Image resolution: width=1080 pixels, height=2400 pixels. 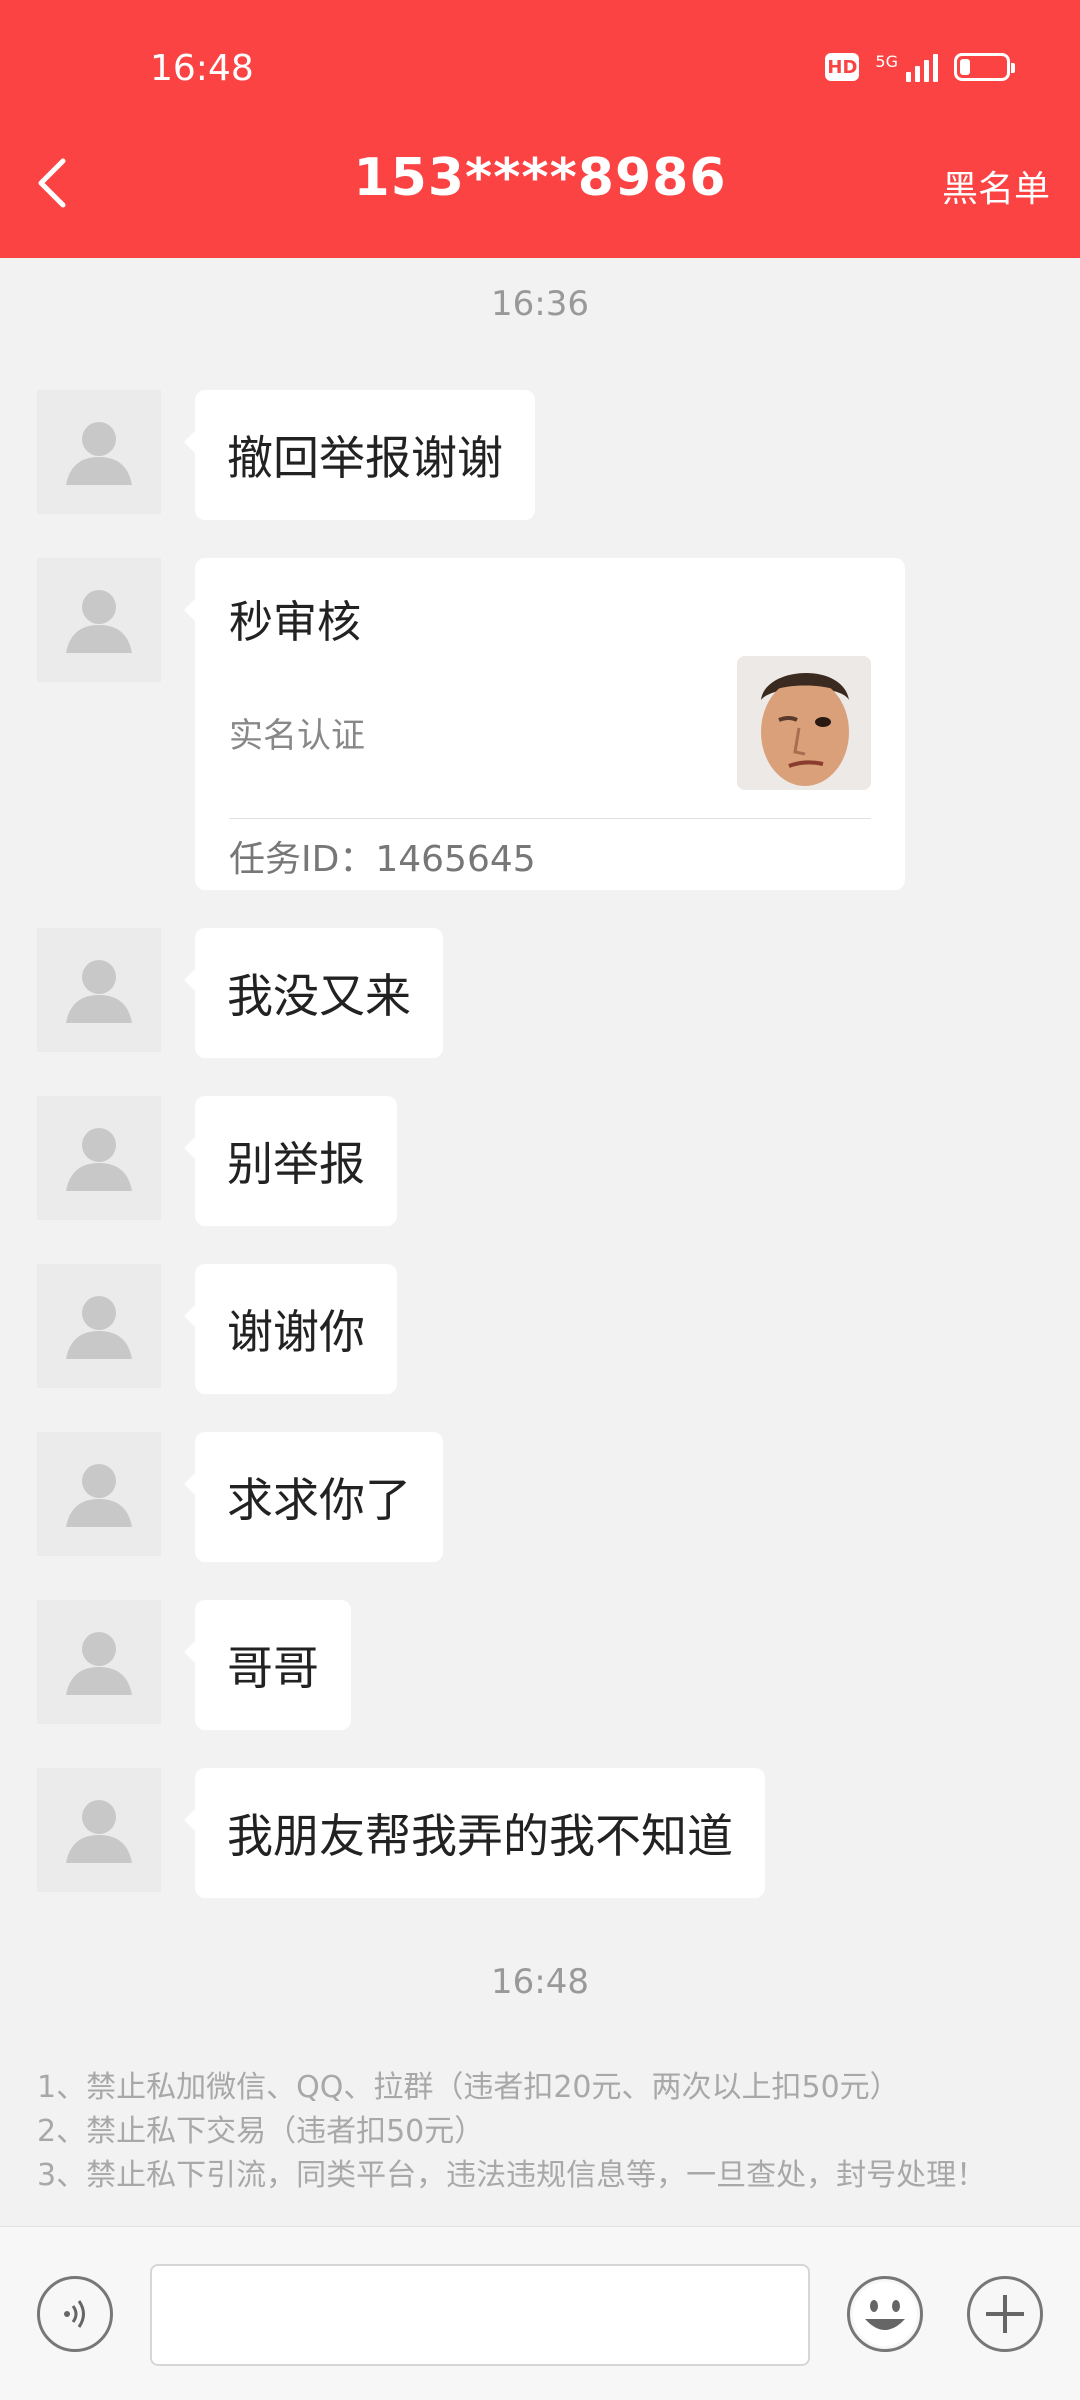 I want to click on hd-icon: HD, so click(x=842, y=67).